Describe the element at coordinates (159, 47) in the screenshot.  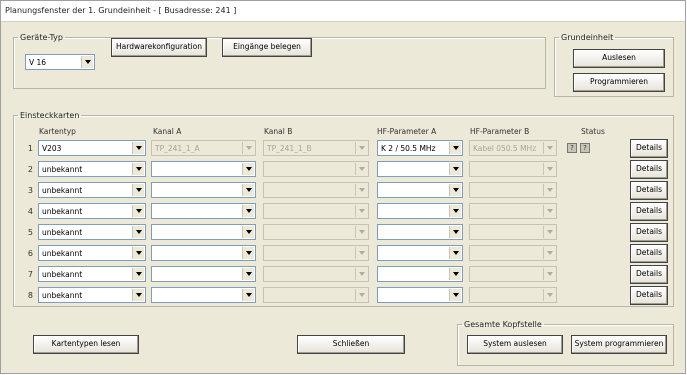
I see `hardwarekonfiguration-button: Hardwarekonfiguration` at that location.